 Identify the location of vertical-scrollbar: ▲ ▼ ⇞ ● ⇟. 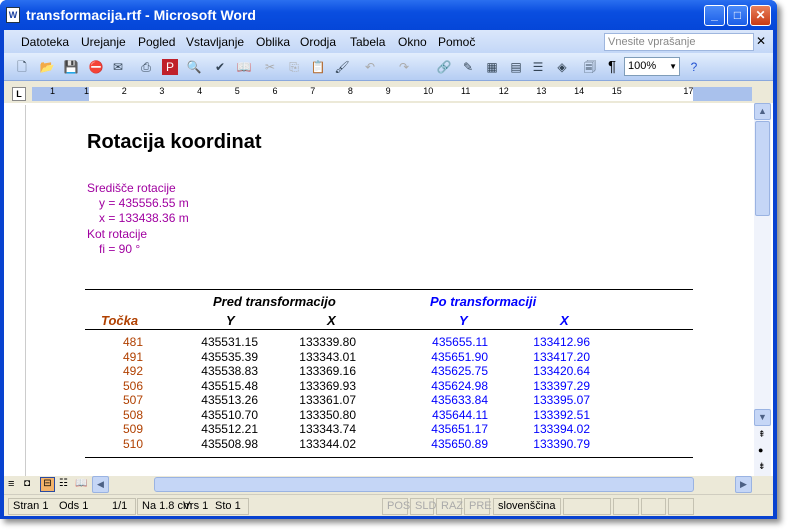
(762, 291).